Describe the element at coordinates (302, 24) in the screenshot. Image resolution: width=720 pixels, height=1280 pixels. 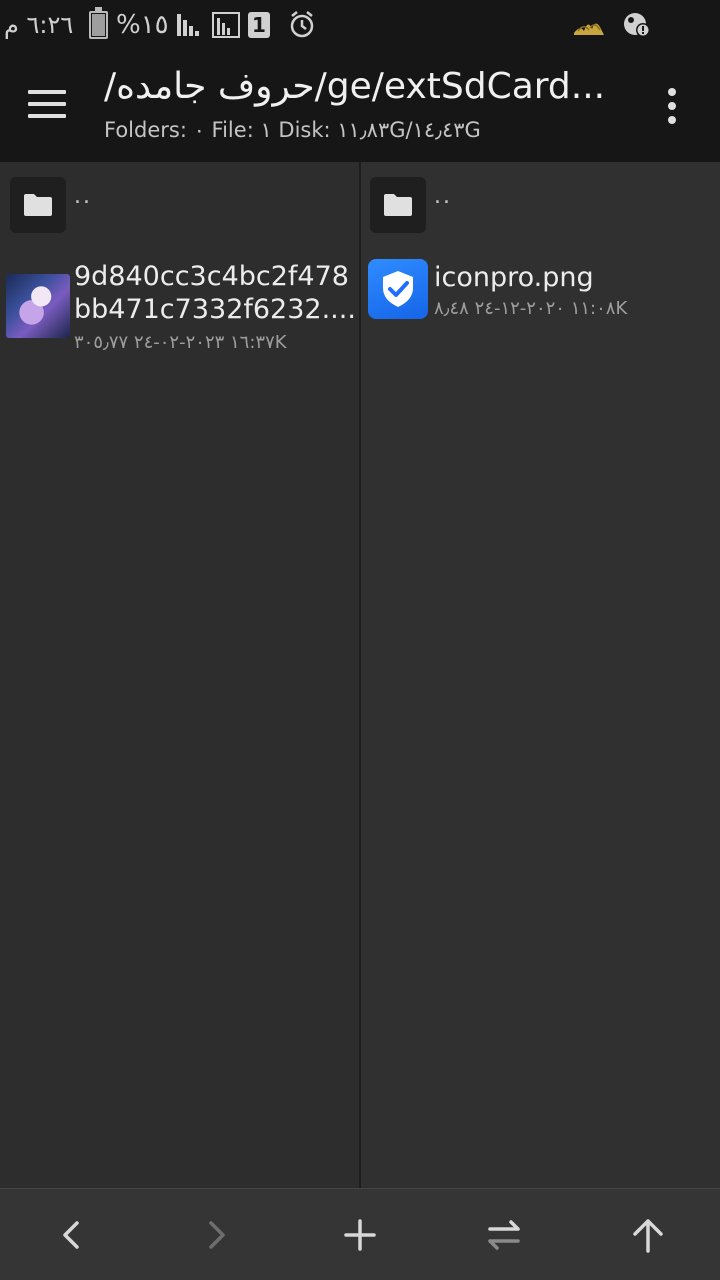
I see `alarm-icon` at that location.